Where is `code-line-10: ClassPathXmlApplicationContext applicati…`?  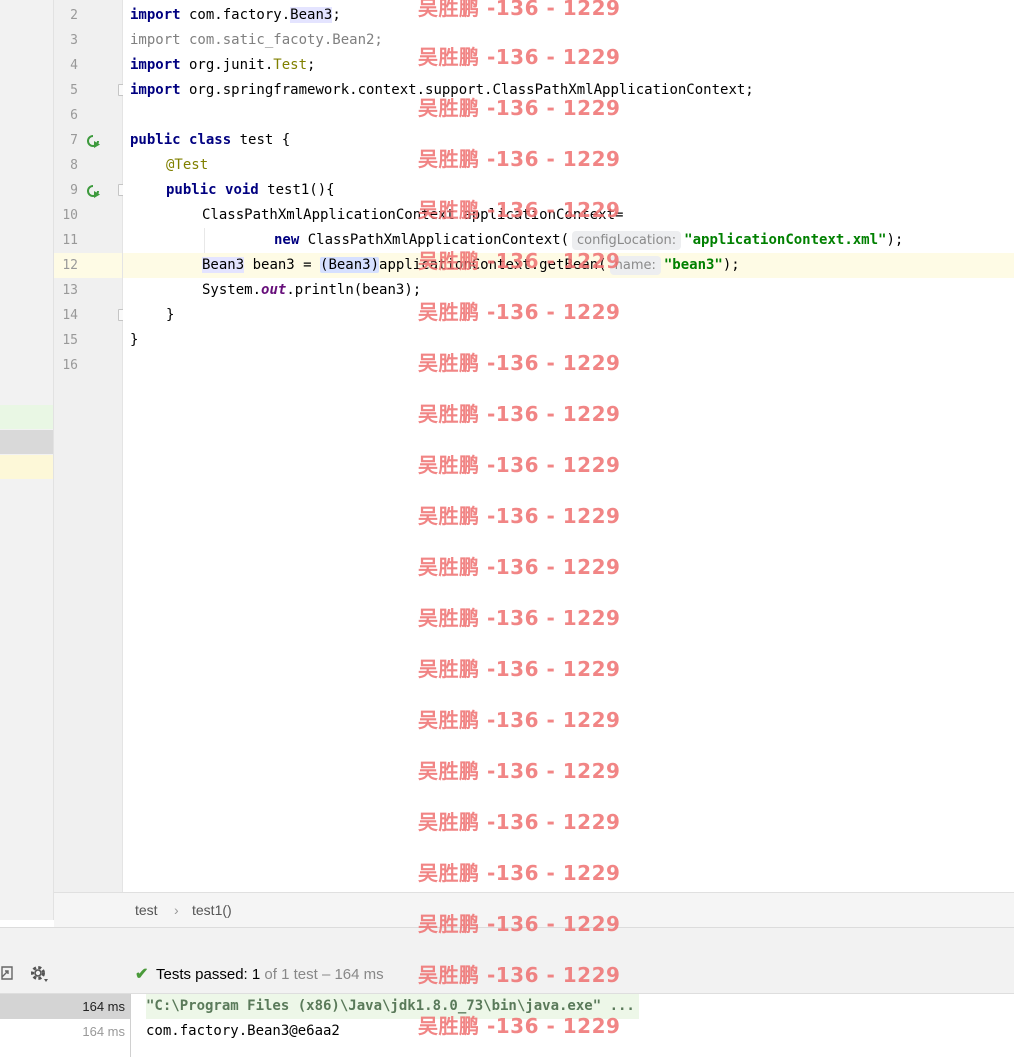
code-line-10: ClassPathXmlApplicationContext applicati… is located at coordinates (413, 215).